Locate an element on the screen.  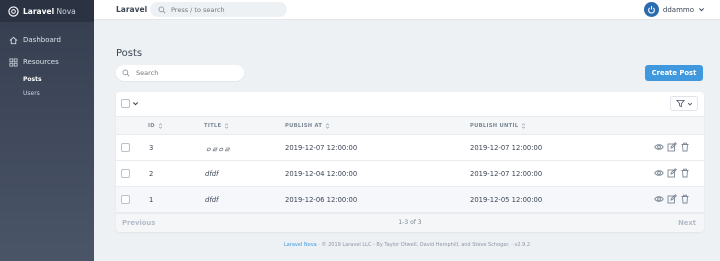
avatar is located at coordinates (651, 9).